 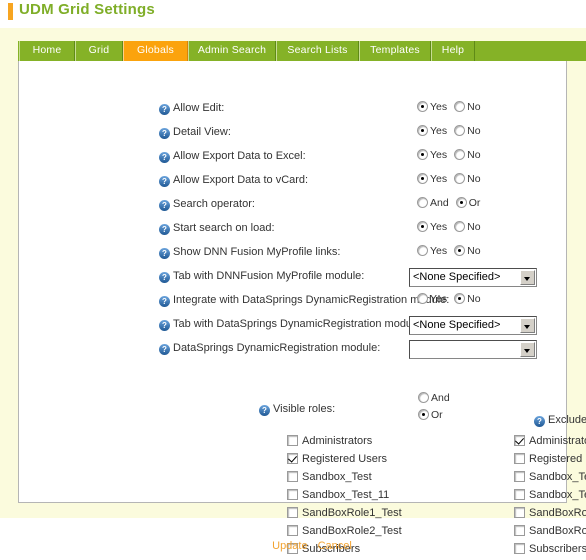 I want to click on roles-operator-radio-group: And Or, so click(x=437, y=409).